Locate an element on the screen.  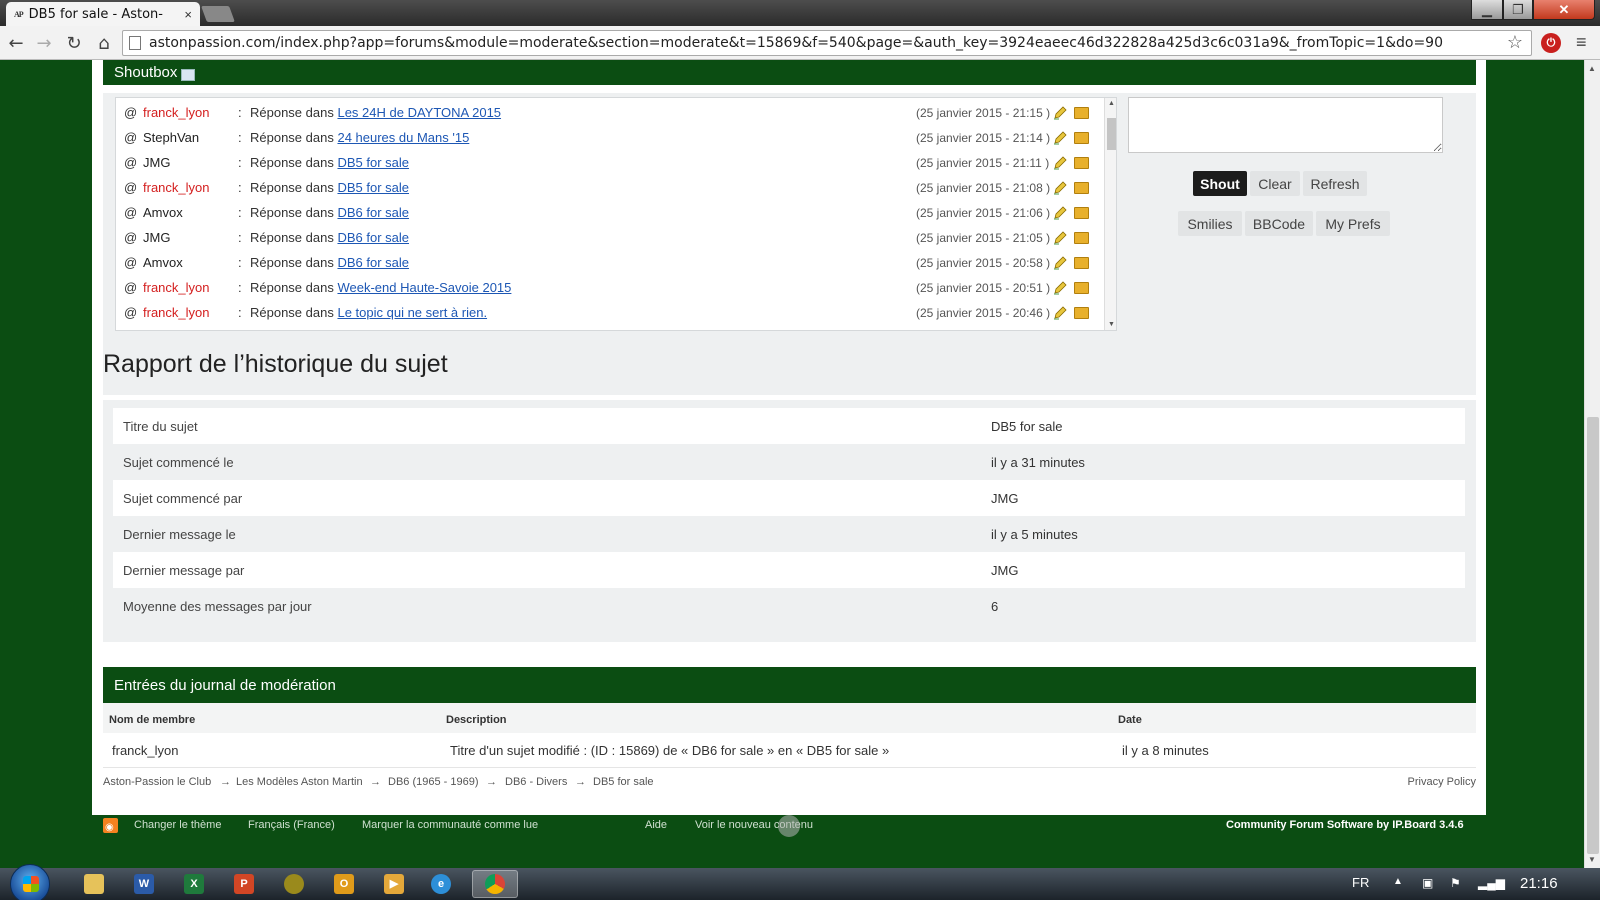
clear-button: Clear is located at coordinates (1275, 183).